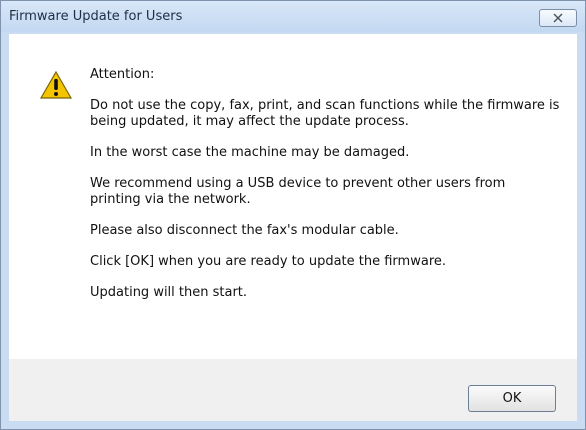 Image resolution: width=586 pixels, height=430 pixels. Describe the element at coordinates (293, 16) in the screenshot. I see `title-bar: Firmware Update for Users` at that location.